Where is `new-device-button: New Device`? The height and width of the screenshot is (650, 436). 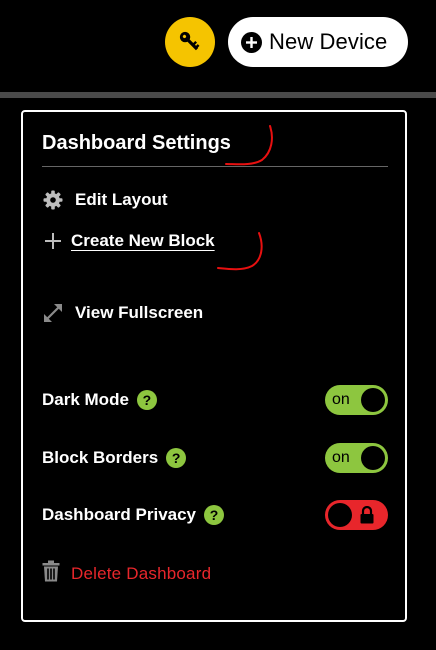
new-device-button: New Device is located at coordinates (318, 42).